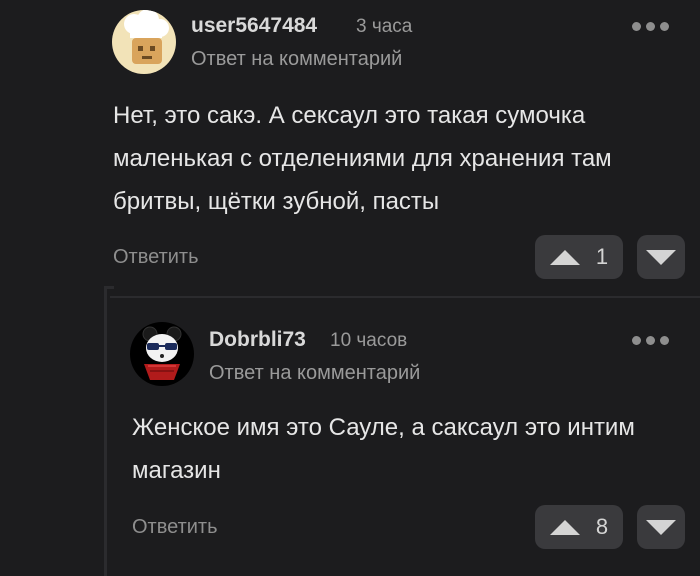 The height and width of the screenshot is (576, 700). I want to click on rating-count: 1, so click(602, 256).